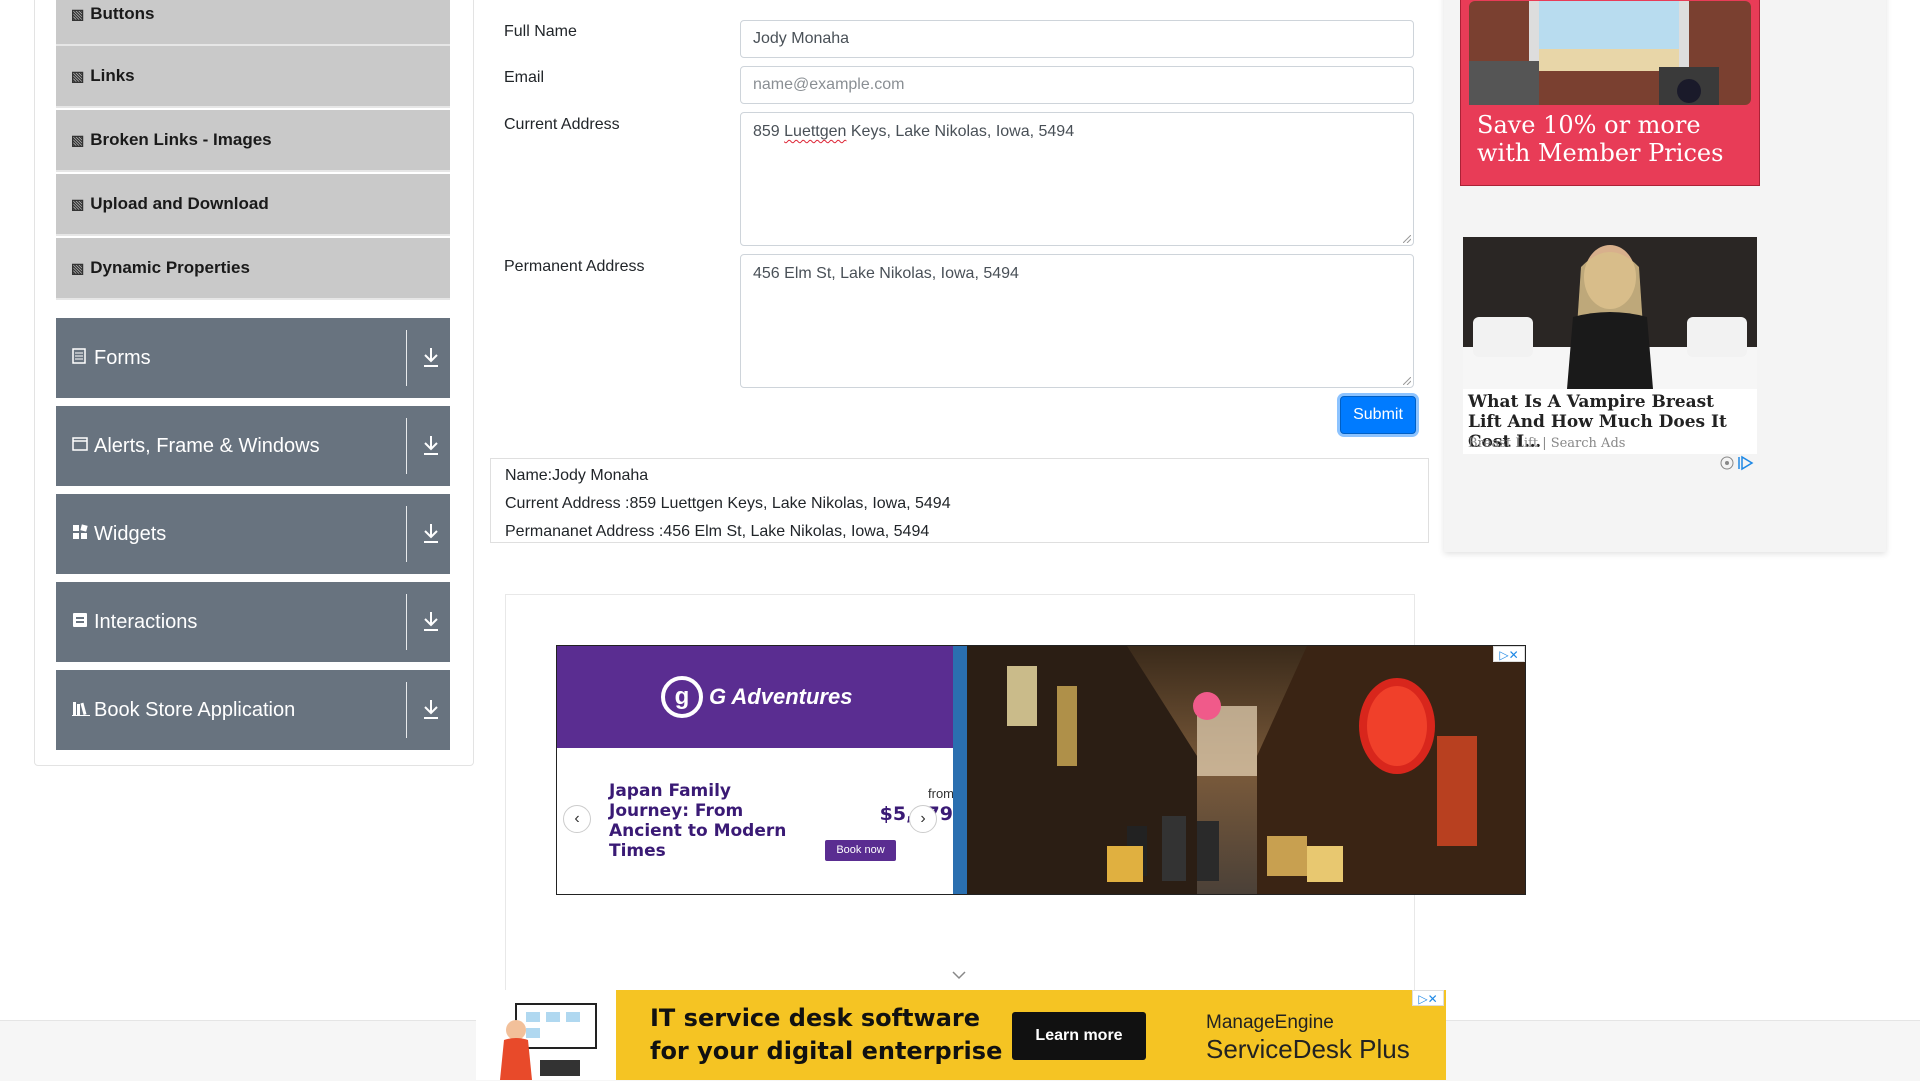 Image resolution: width=1920 pixels, height=1081 pixels. I want to click on ad-price: $5,079, so click(903, 814).